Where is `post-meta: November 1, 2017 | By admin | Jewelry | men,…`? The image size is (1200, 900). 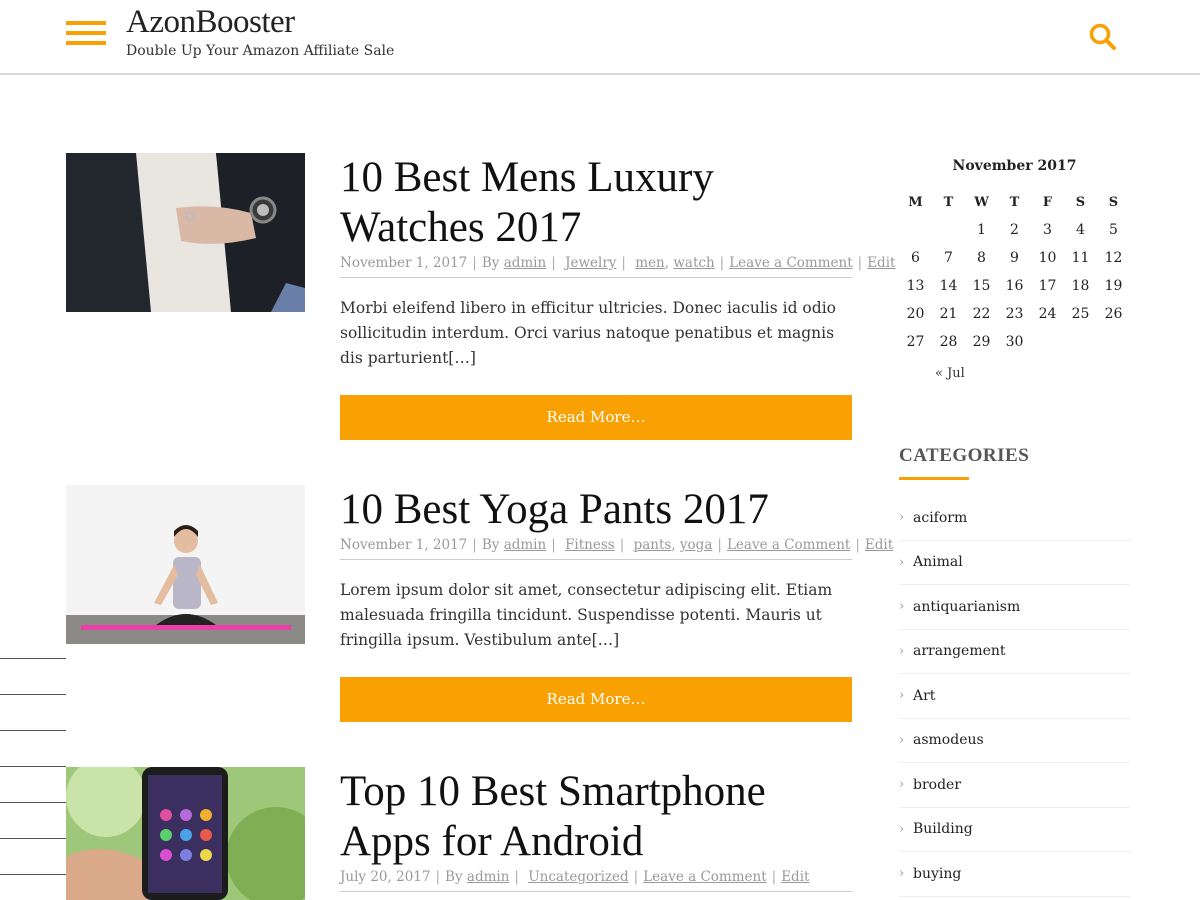
post-meta: November 1, 2017 | By admin | Jewelry | men,… is located at coordinates (617, 266).